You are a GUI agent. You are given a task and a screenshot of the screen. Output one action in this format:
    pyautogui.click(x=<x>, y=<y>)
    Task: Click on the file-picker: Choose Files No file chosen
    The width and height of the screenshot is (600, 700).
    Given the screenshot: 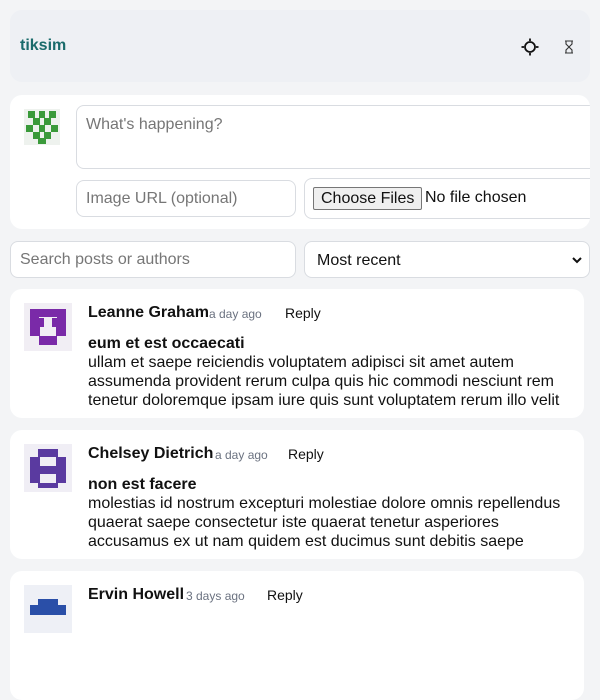 What is the action you would take?
    pyautogui.click(x=447, y=198)
    